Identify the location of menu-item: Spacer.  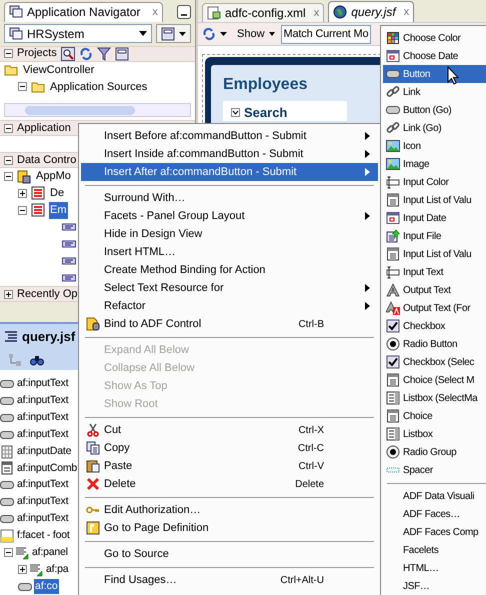
(434, 470).